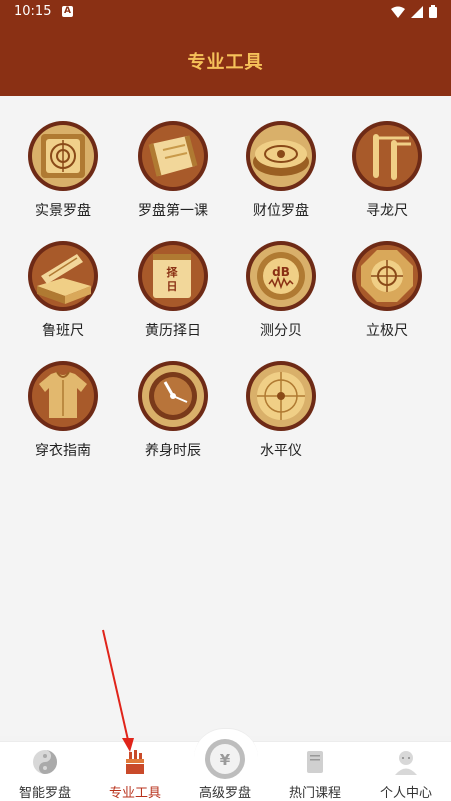  I want to click on nav-label: 热门课程, so click(314, 793).